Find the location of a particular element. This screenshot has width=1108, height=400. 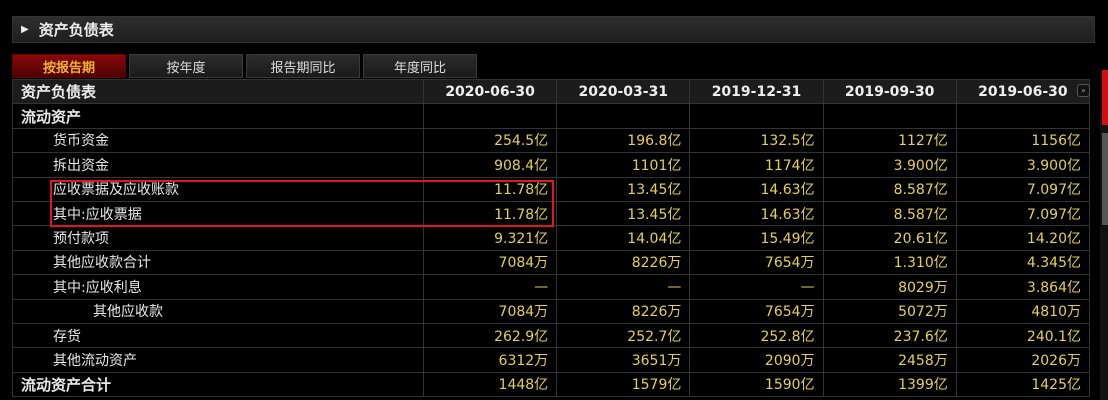

expand-columns-icon: » is located at coordinates (1083, 90).